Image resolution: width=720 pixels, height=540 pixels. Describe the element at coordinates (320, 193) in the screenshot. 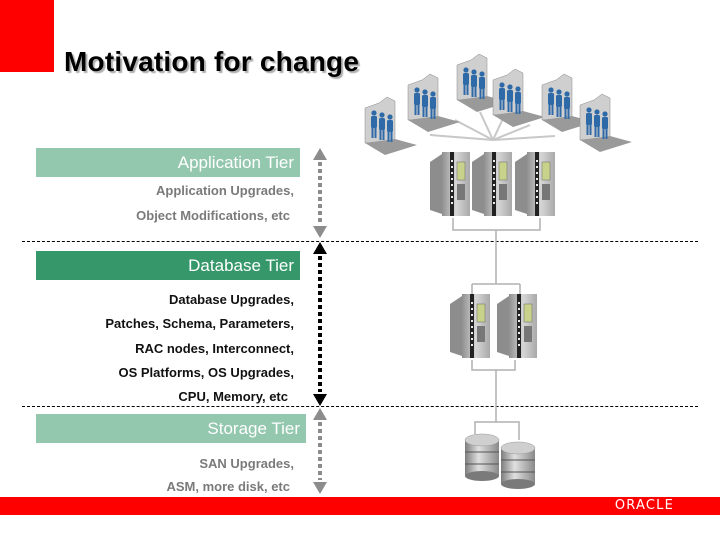

I see `application-tier-arrow-icon` at that location.